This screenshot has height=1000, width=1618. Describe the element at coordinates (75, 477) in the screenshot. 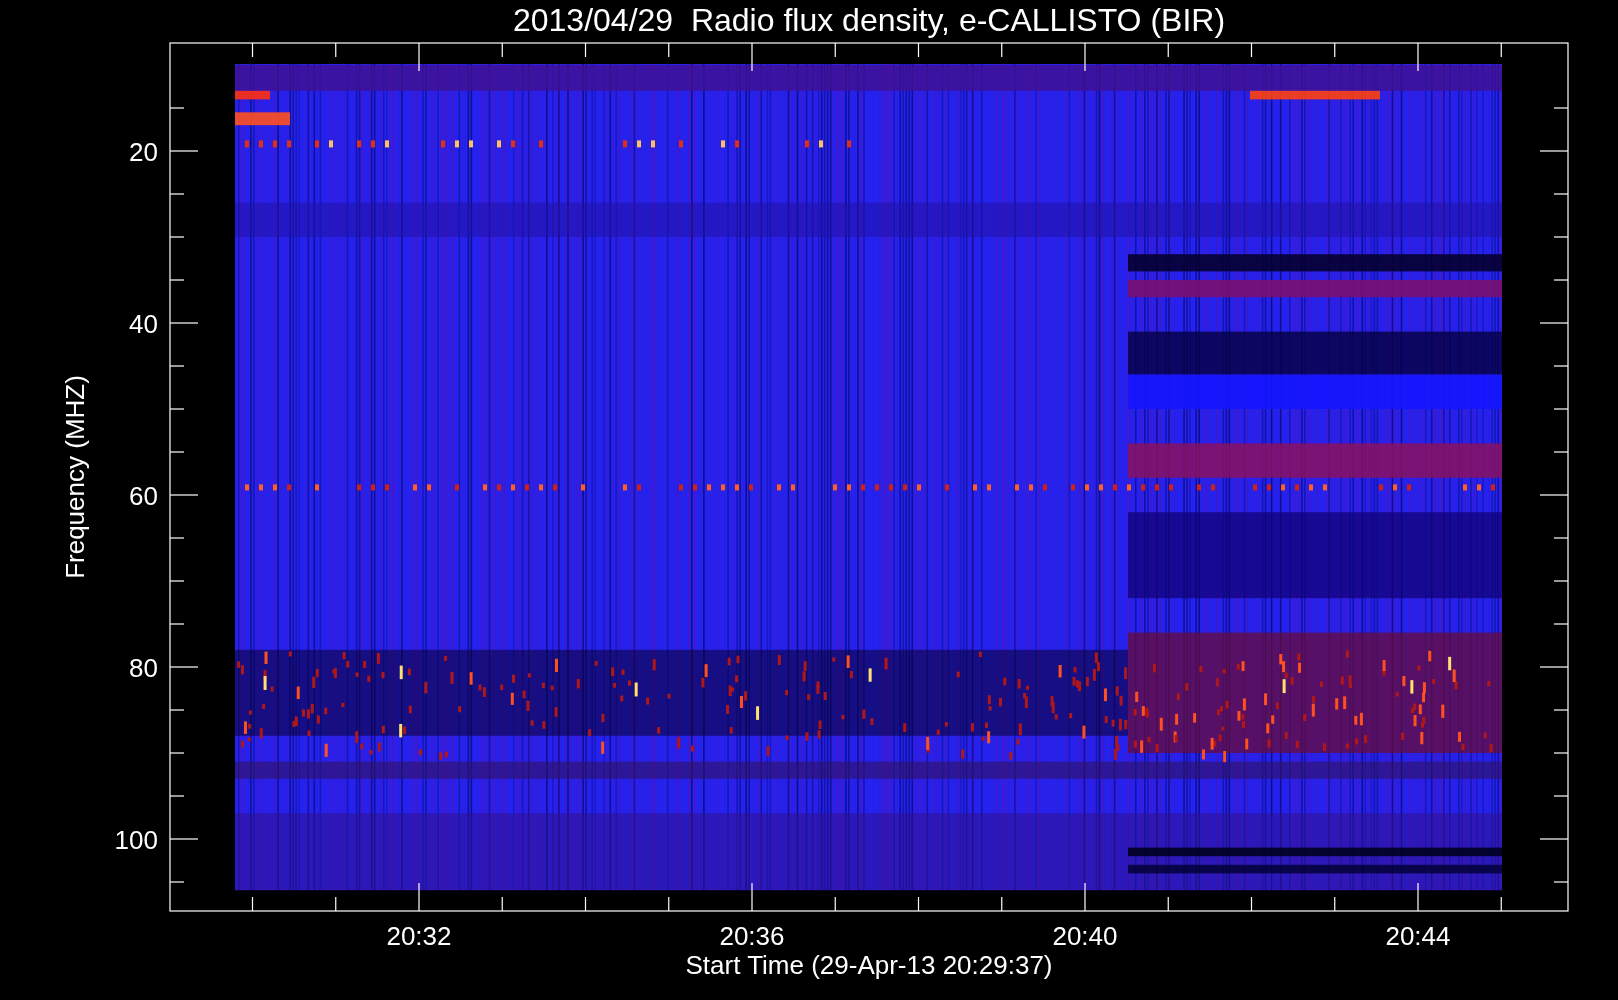

I see `axis-label: Frequency (MHZ)` at that location.